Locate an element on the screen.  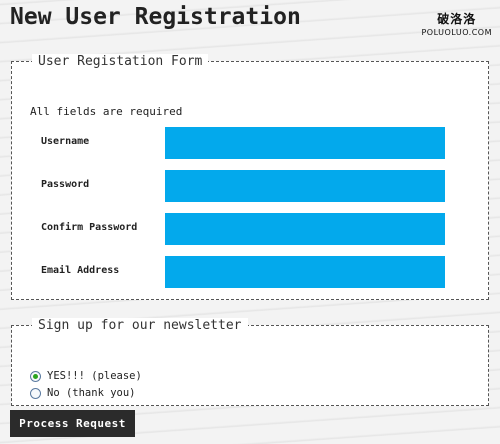
watermark-en: POLUOLUO.COM is located at coordinates (456, 32).